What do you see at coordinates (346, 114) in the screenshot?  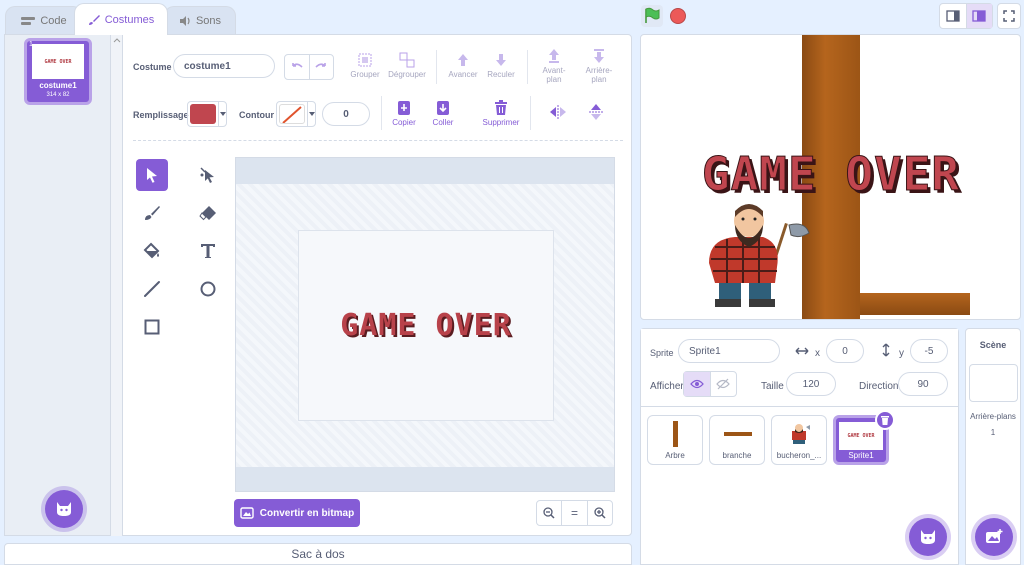 I see `outline-width-input: 0` at bounding box center [346, 114].